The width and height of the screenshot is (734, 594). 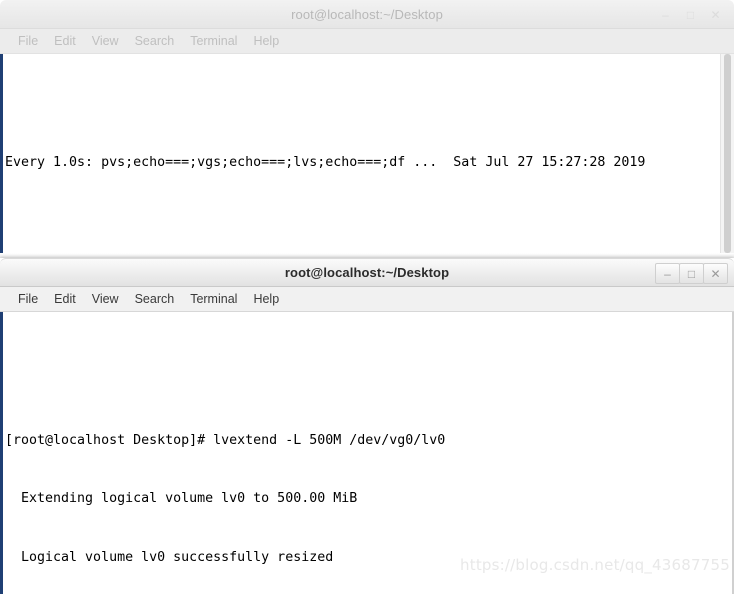 I want to click on scrollbar-thumb, so click(x=727, y=153).